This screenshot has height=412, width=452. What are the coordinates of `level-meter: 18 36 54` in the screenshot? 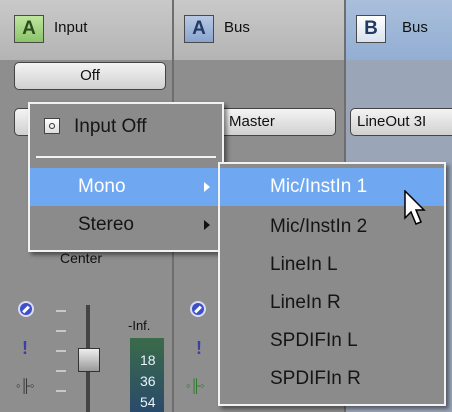 It's located at (147, 375).